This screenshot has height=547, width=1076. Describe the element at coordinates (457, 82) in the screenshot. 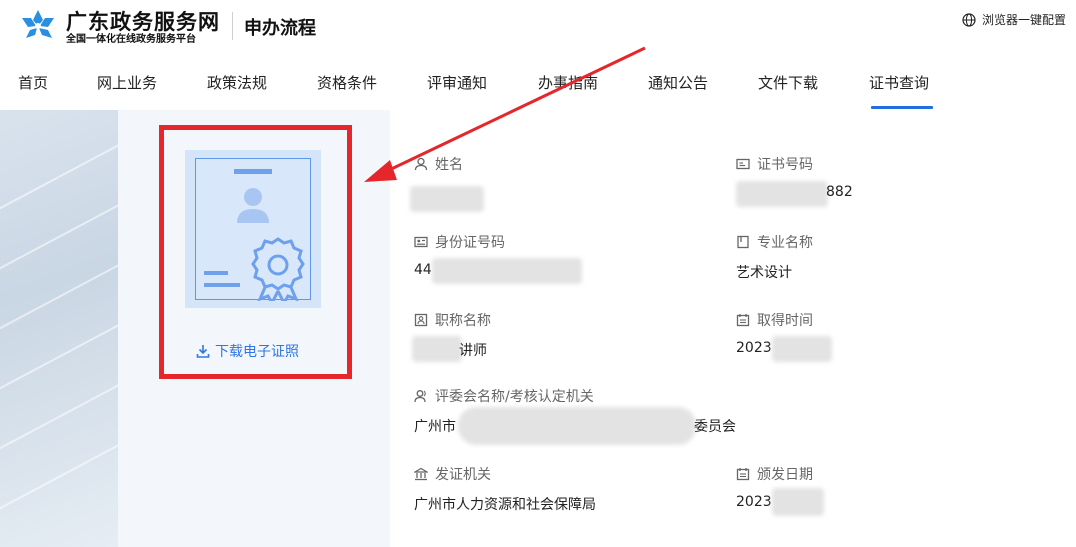

I see `nav-item-review-notice: 评审通知` at that location.